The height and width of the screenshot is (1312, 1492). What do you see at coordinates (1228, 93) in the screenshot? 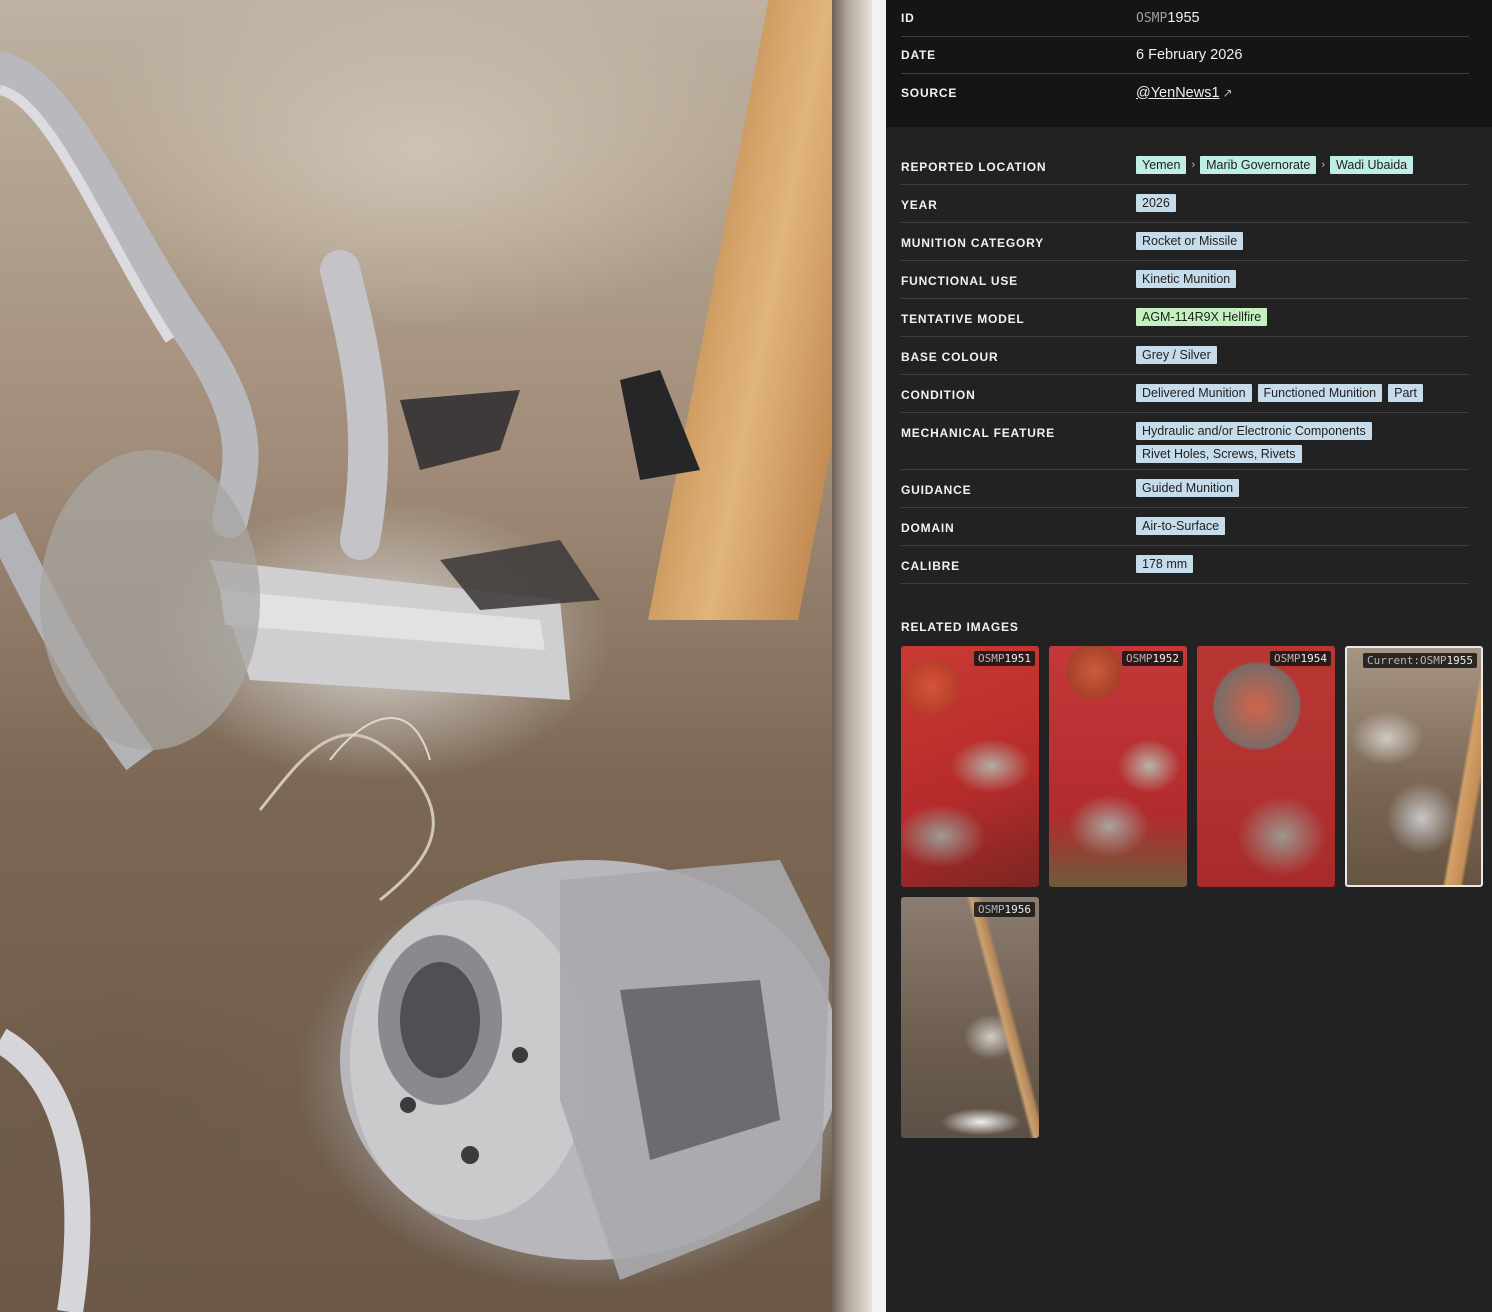
I see `external-link-icon: ↗` at bounding box center [1228, 93].